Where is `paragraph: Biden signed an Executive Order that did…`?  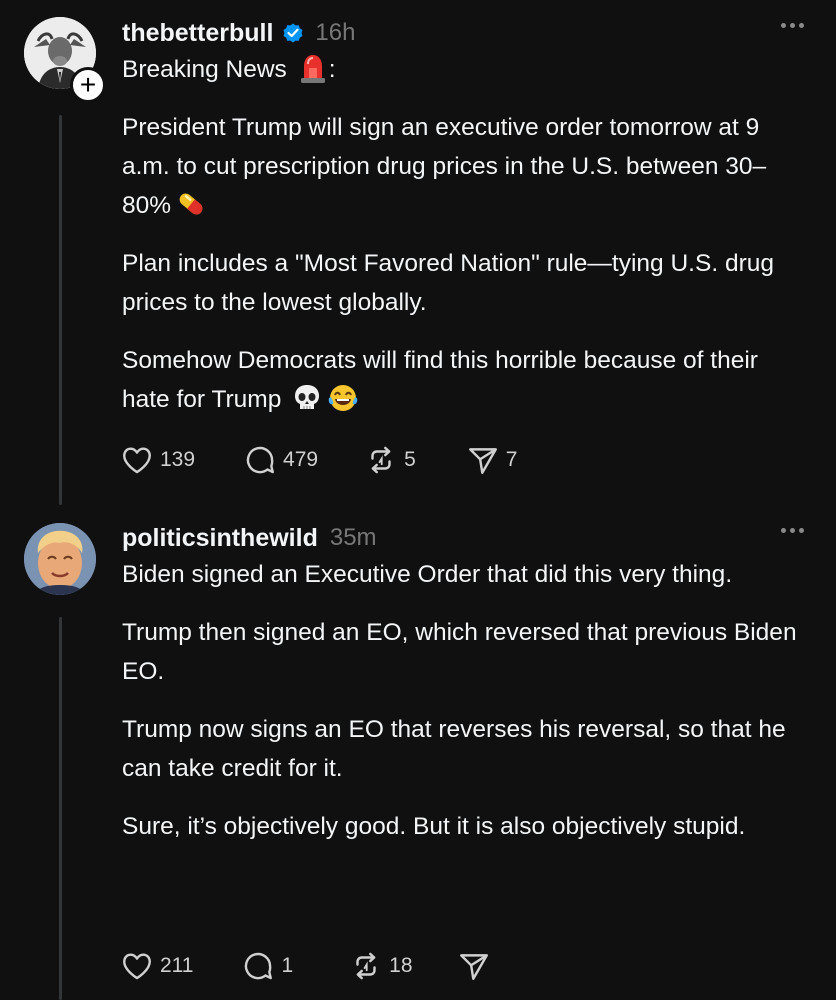 paragraph: Biden signed an Executive Order that did… is located at coordinates (427, 574).